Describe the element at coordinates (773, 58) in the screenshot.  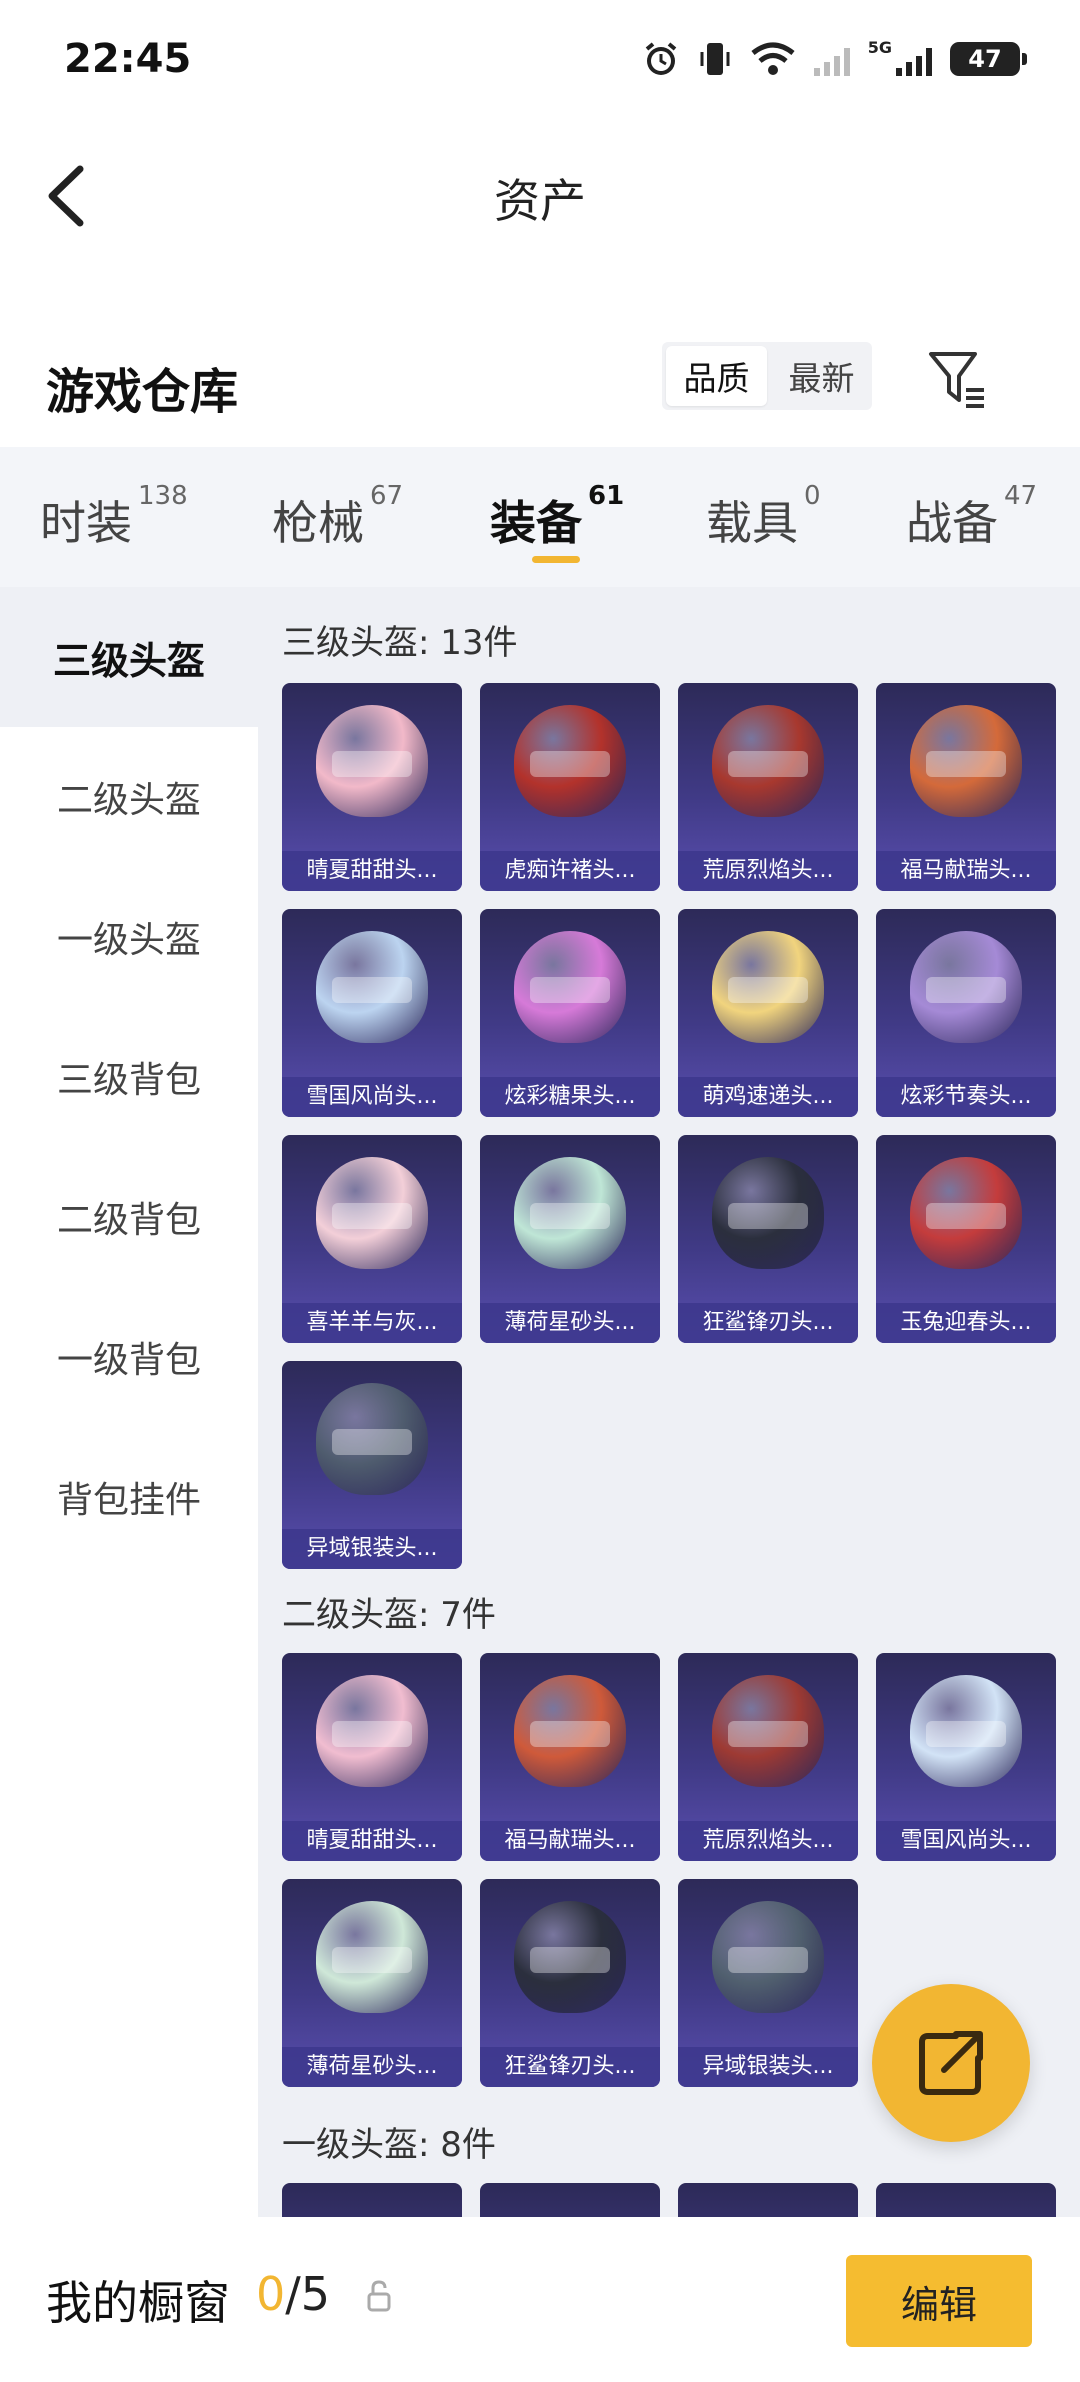
I see `wifi-icon` at that location.